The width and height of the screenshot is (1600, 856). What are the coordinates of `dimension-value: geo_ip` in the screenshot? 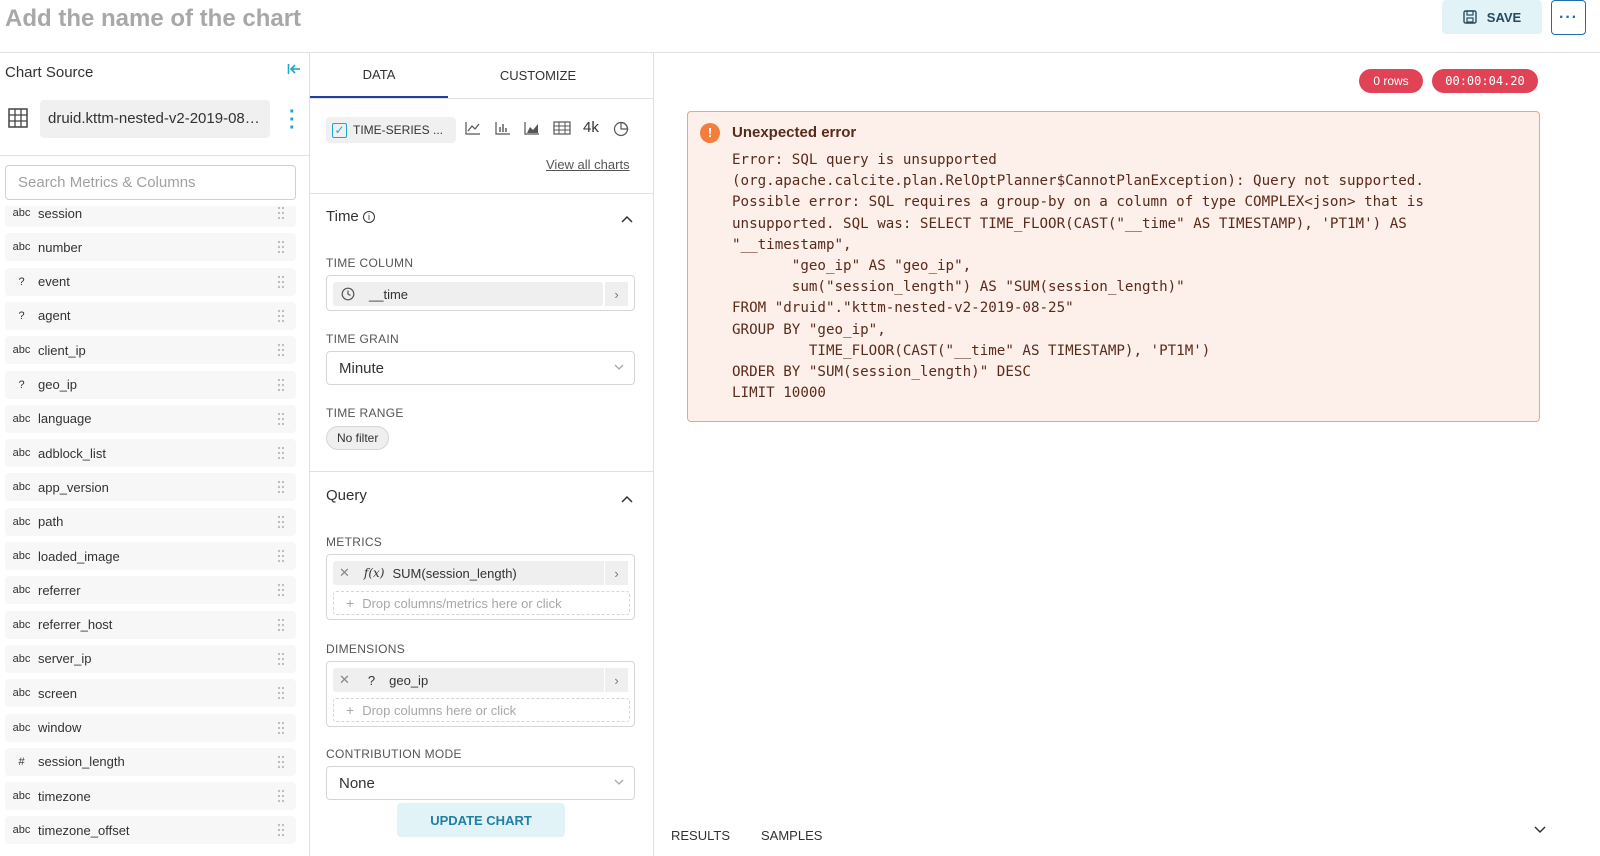 It's located at (408, 680).